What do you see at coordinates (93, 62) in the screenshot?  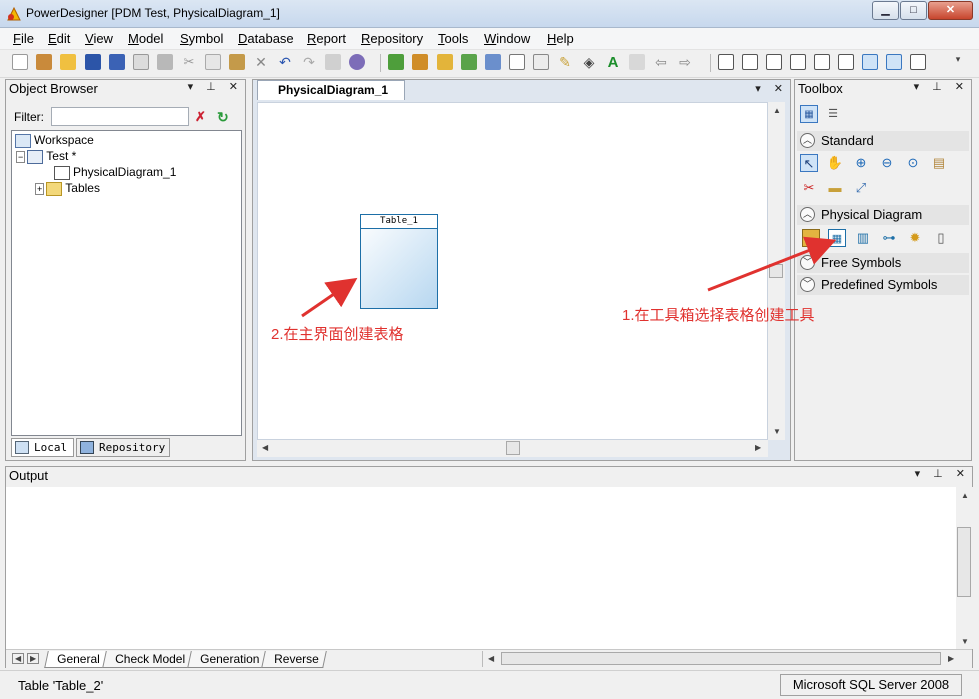 I see `save-icon` at bounding box center [93, 62].